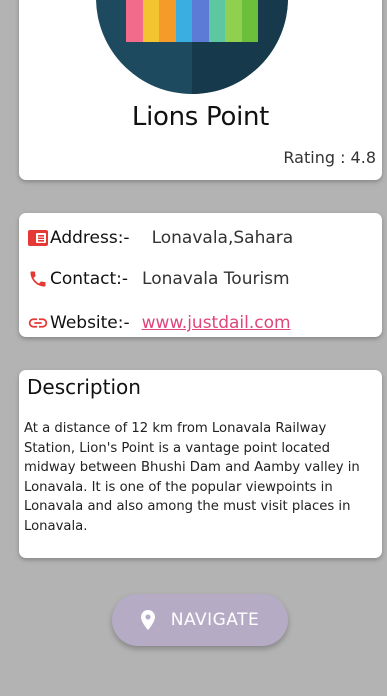  Describe the element at coordinates (147, 620) in the screenshot. I see `location-pin-icon` at that location.